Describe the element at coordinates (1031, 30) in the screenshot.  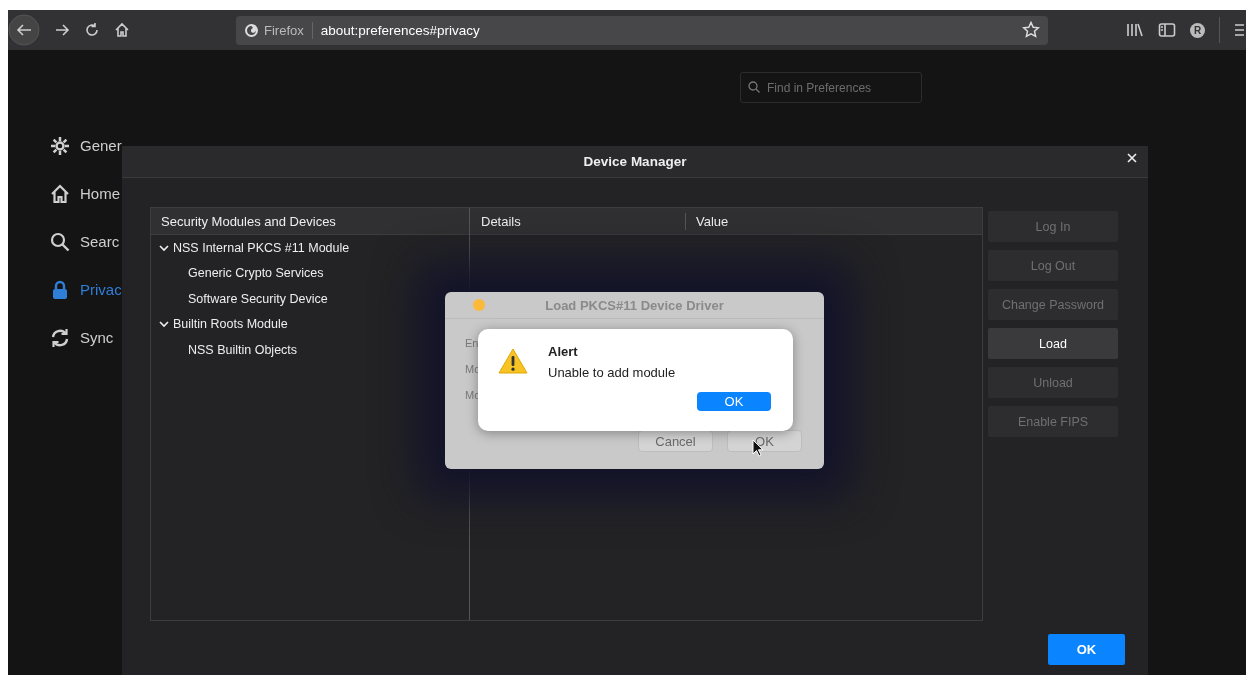
I see `bookmark-star-icon` at that location.